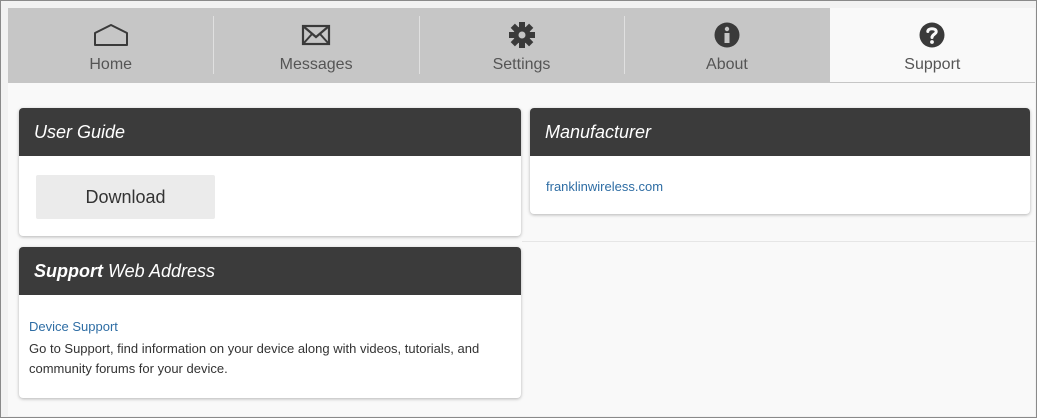 The image size is (1037, 418). What do you see at coordinates (270, 271) in the screenshot?
I see `support-web-header: Support Web Address` at bounding box center [270, 271].